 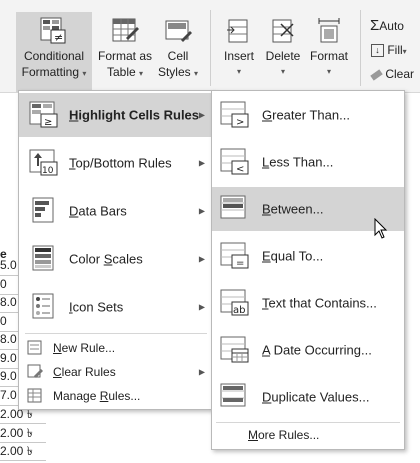 I want to click on clear-label: Clear, so click(x=400, y=74).